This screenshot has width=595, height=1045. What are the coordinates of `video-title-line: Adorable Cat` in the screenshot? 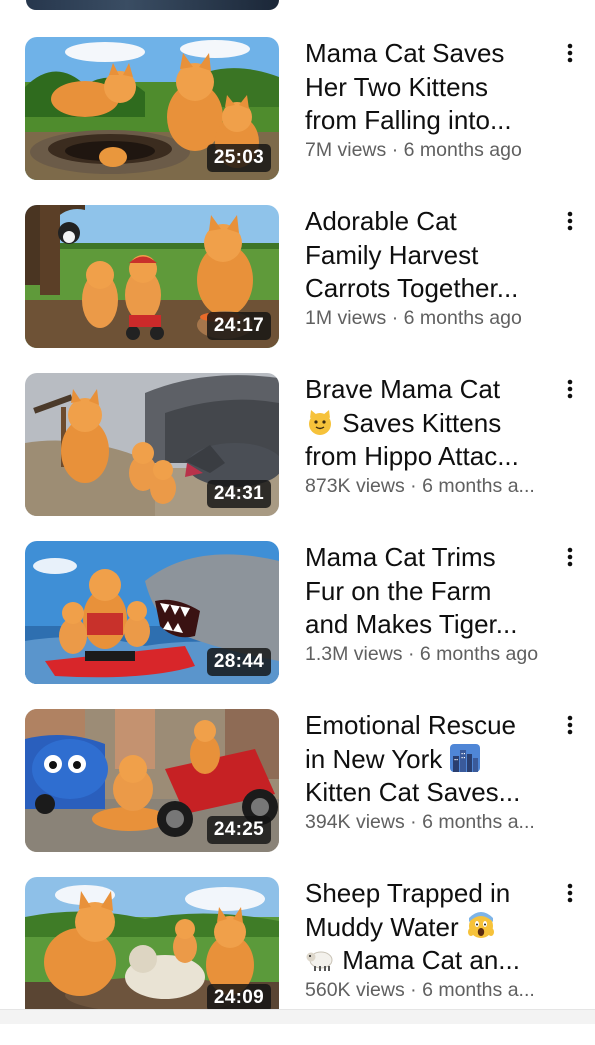 It's located at (381, 221).